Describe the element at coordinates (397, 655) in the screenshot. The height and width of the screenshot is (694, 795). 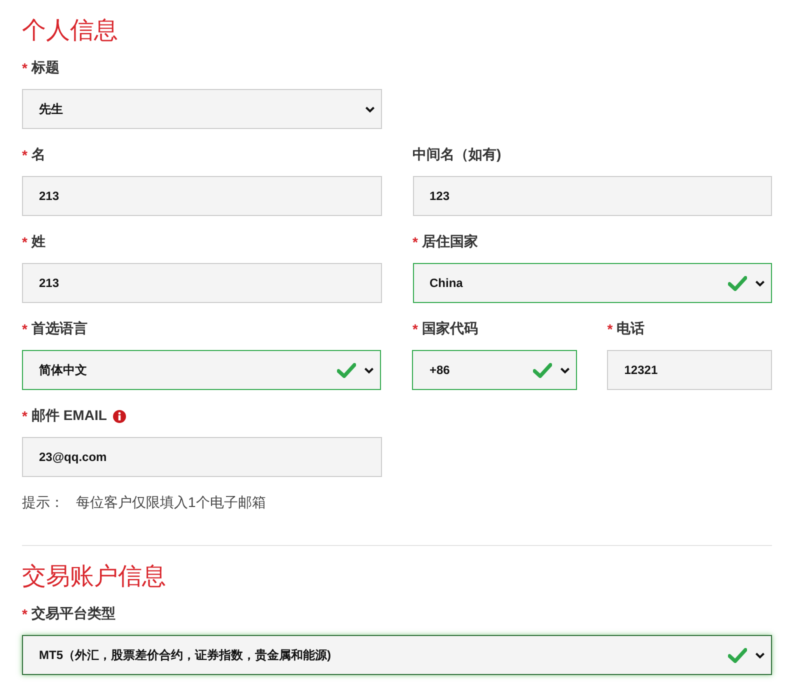
I see `select-field: MT5（外汇，股票差价合约，证券指数，贵金属和能源)` at that location.